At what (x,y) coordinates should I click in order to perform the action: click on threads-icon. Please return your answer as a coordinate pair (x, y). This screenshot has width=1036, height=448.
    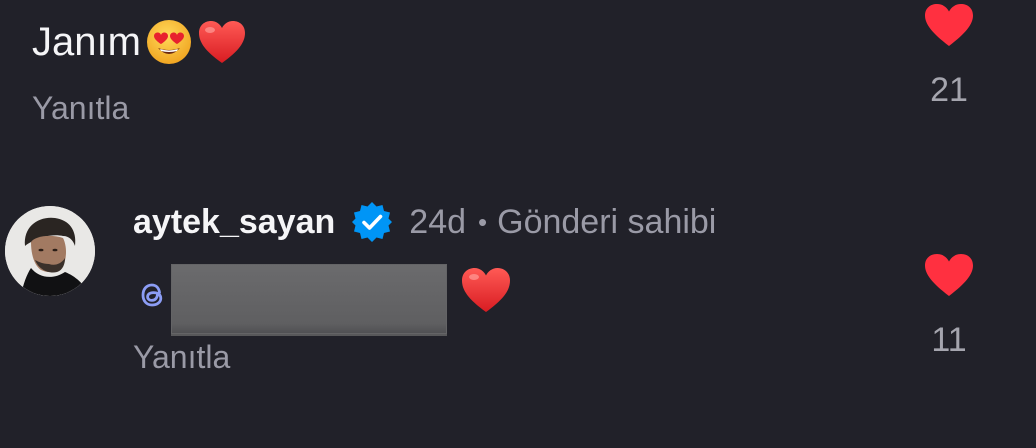
    Looking at the image, I should click on (152, 295).